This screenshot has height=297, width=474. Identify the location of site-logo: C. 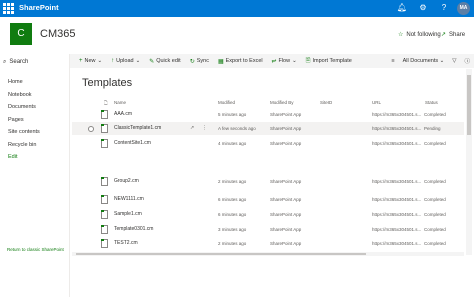
(21, 34).